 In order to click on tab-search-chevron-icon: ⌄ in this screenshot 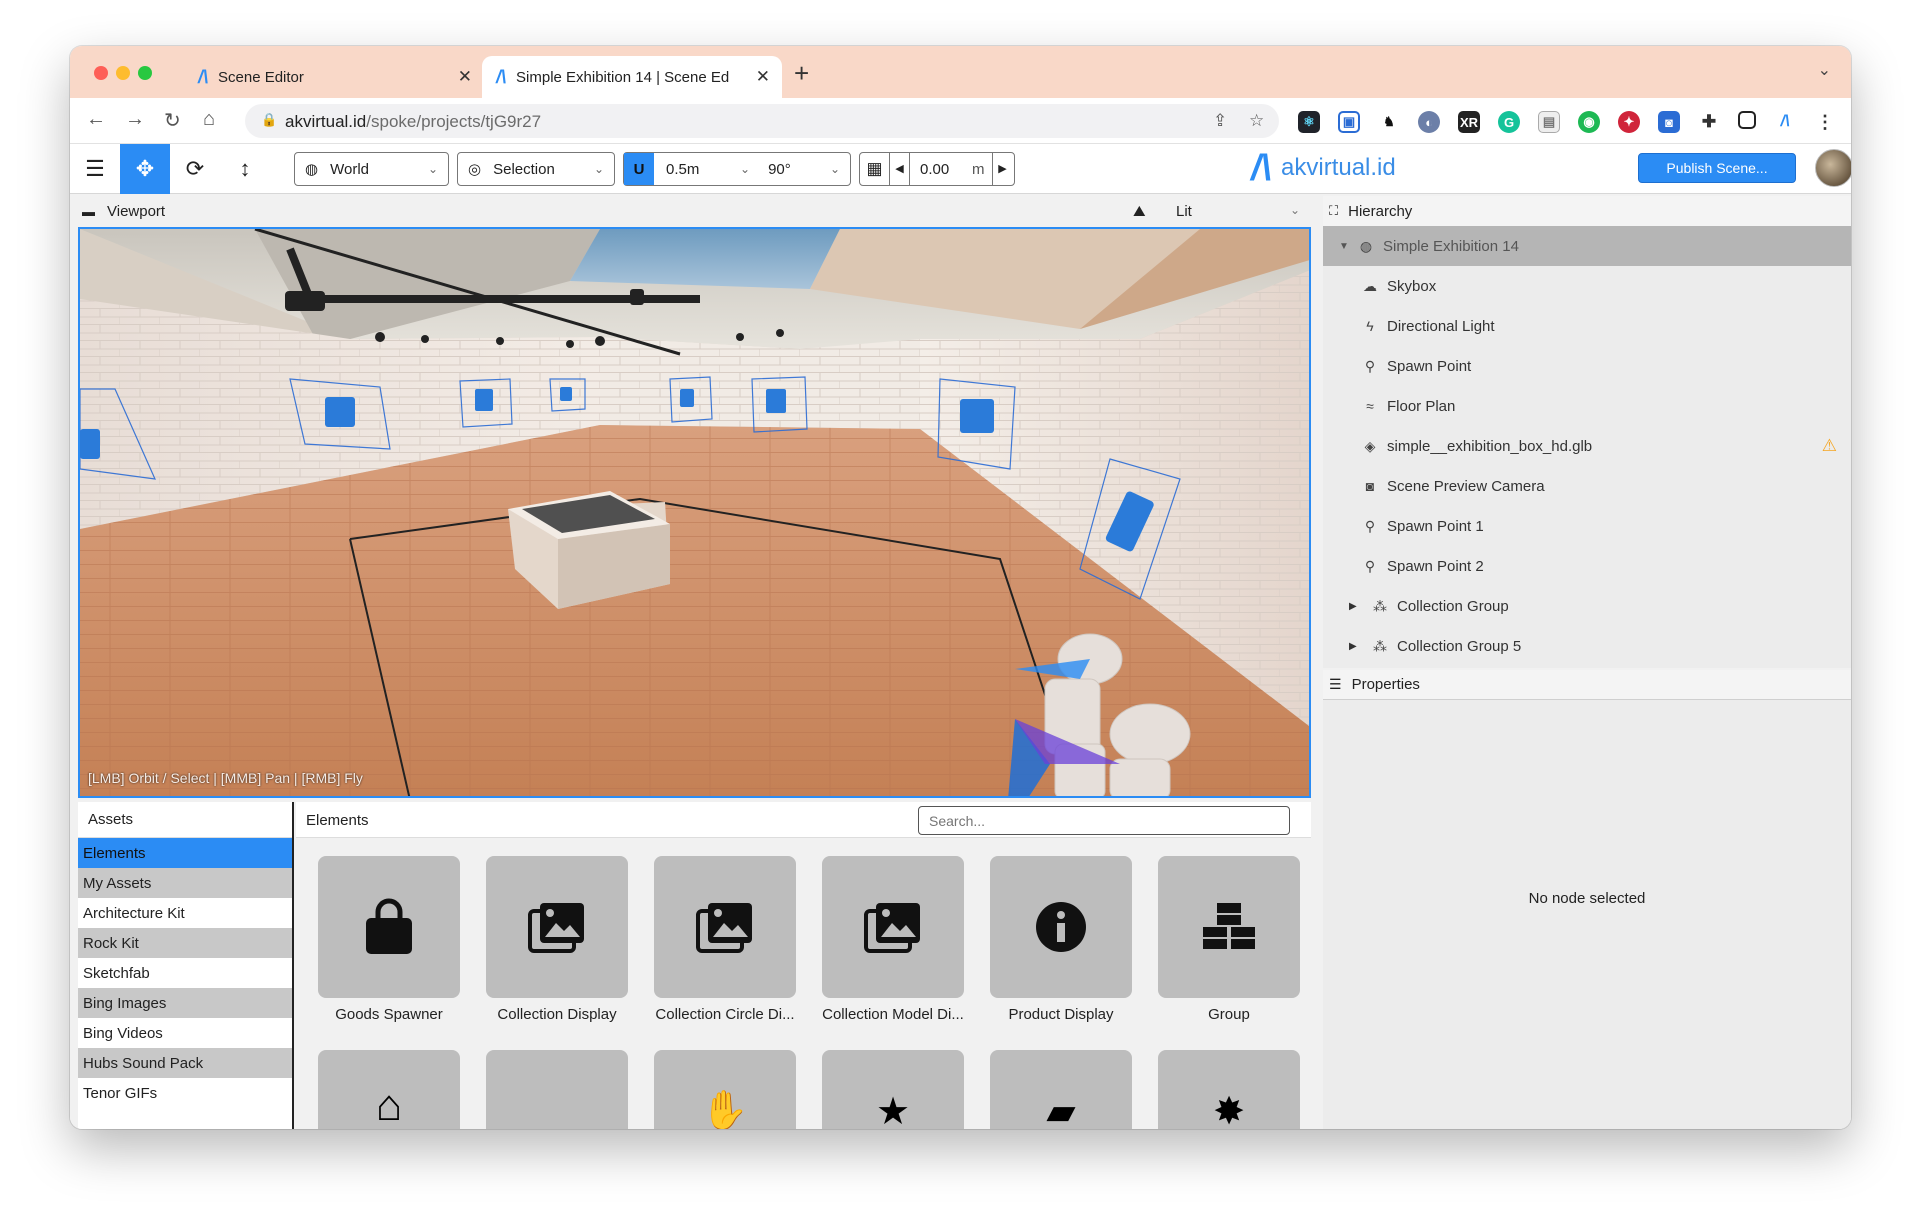, I will do `click(1824, 70)`.